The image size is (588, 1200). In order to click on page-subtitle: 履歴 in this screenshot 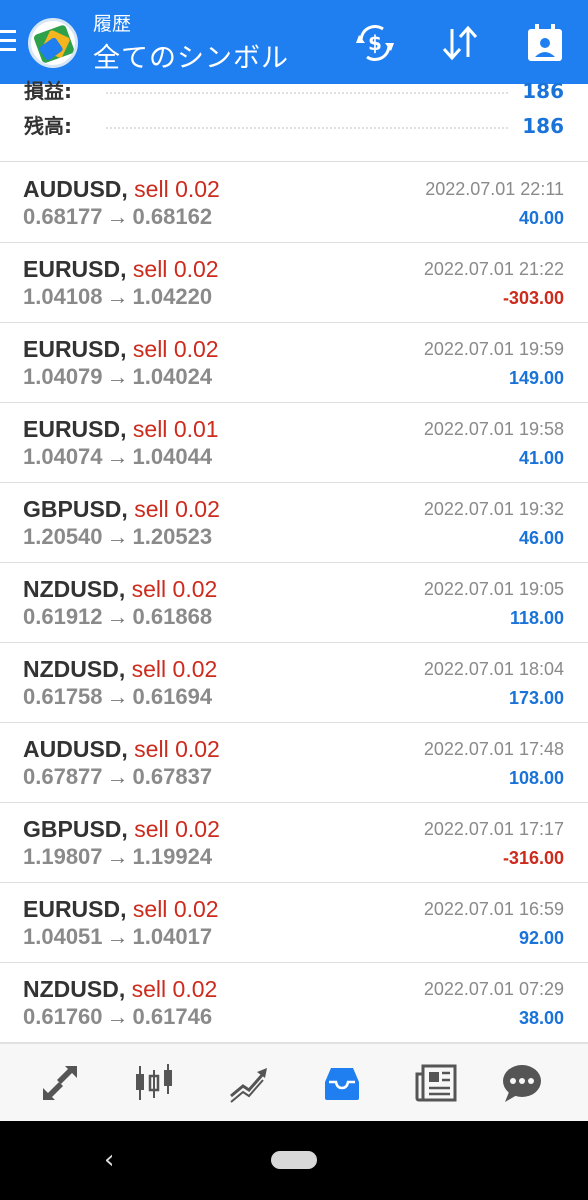, I will do `click(112, 24)`.